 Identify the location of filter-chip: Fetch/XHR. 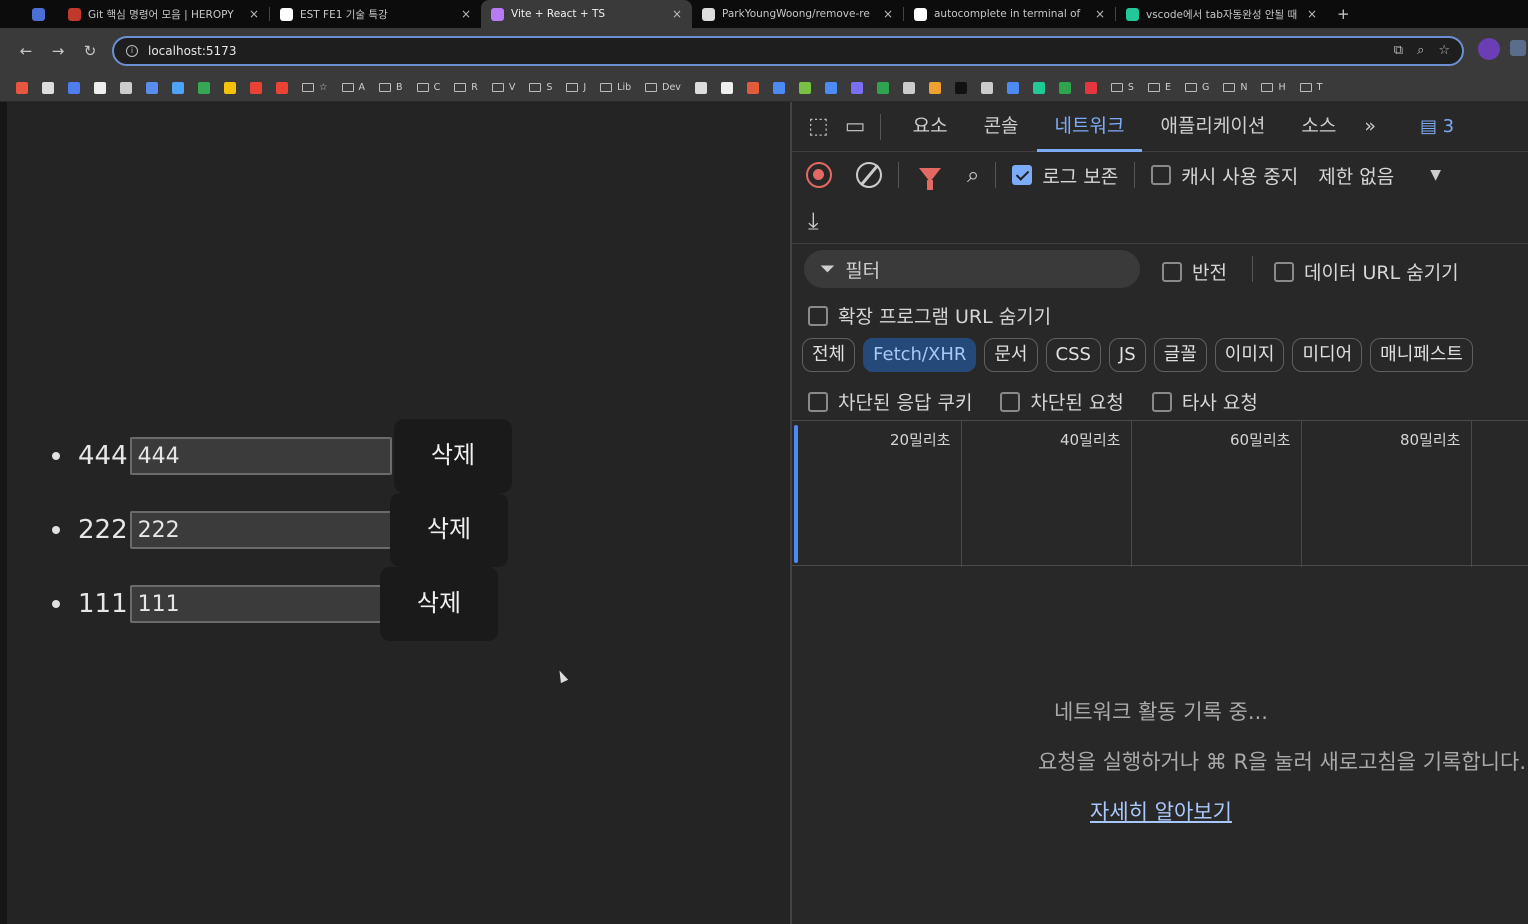
(920, 355).